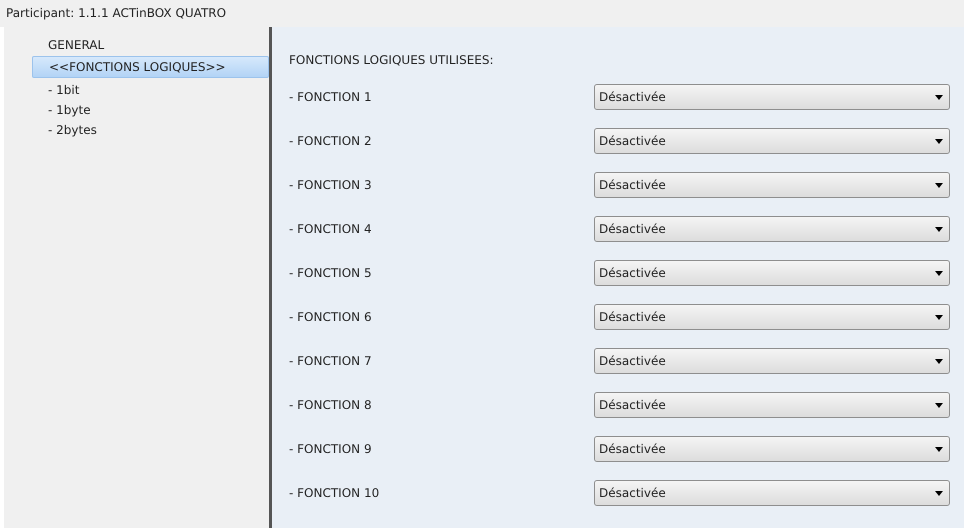  What do you see at coordinates (330, 273) in the screenshot?
I see `parameter-label: - FONCTION 5` at bounding box center [330, 273].